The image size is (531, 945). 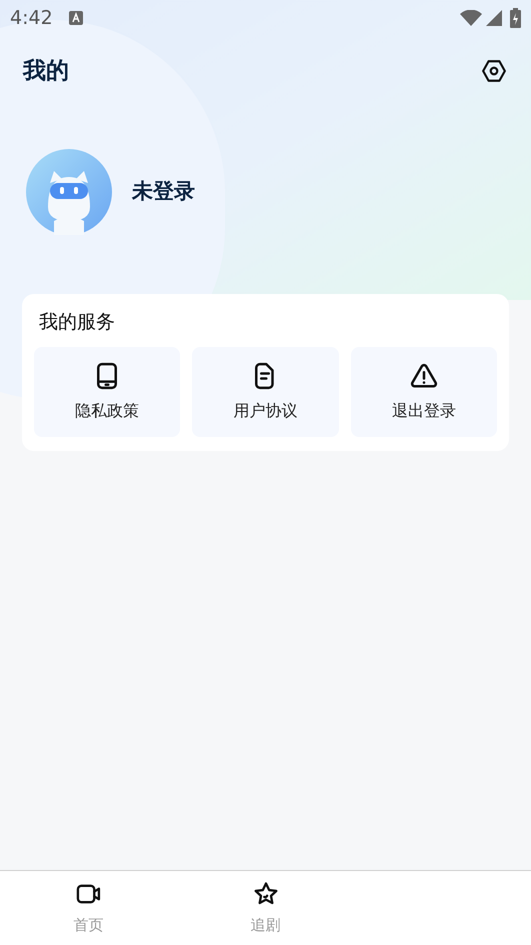 What do you see at coordinates (46, 71) in the screenshot?
I see `page-title: 我的` at bounding box center [46, 71].